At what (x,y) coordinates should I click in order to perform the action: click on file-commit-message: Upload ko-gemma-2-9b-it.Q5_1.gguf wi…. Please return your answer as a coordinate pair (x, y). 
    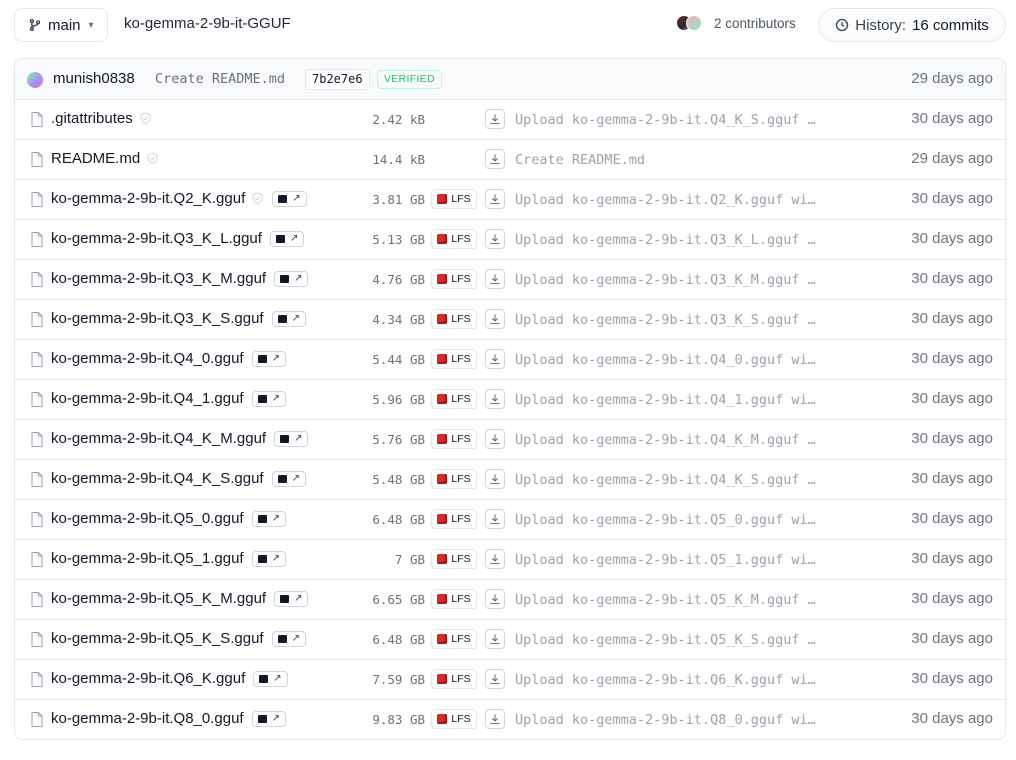
    Looking at the image, I should click on (665, 560).